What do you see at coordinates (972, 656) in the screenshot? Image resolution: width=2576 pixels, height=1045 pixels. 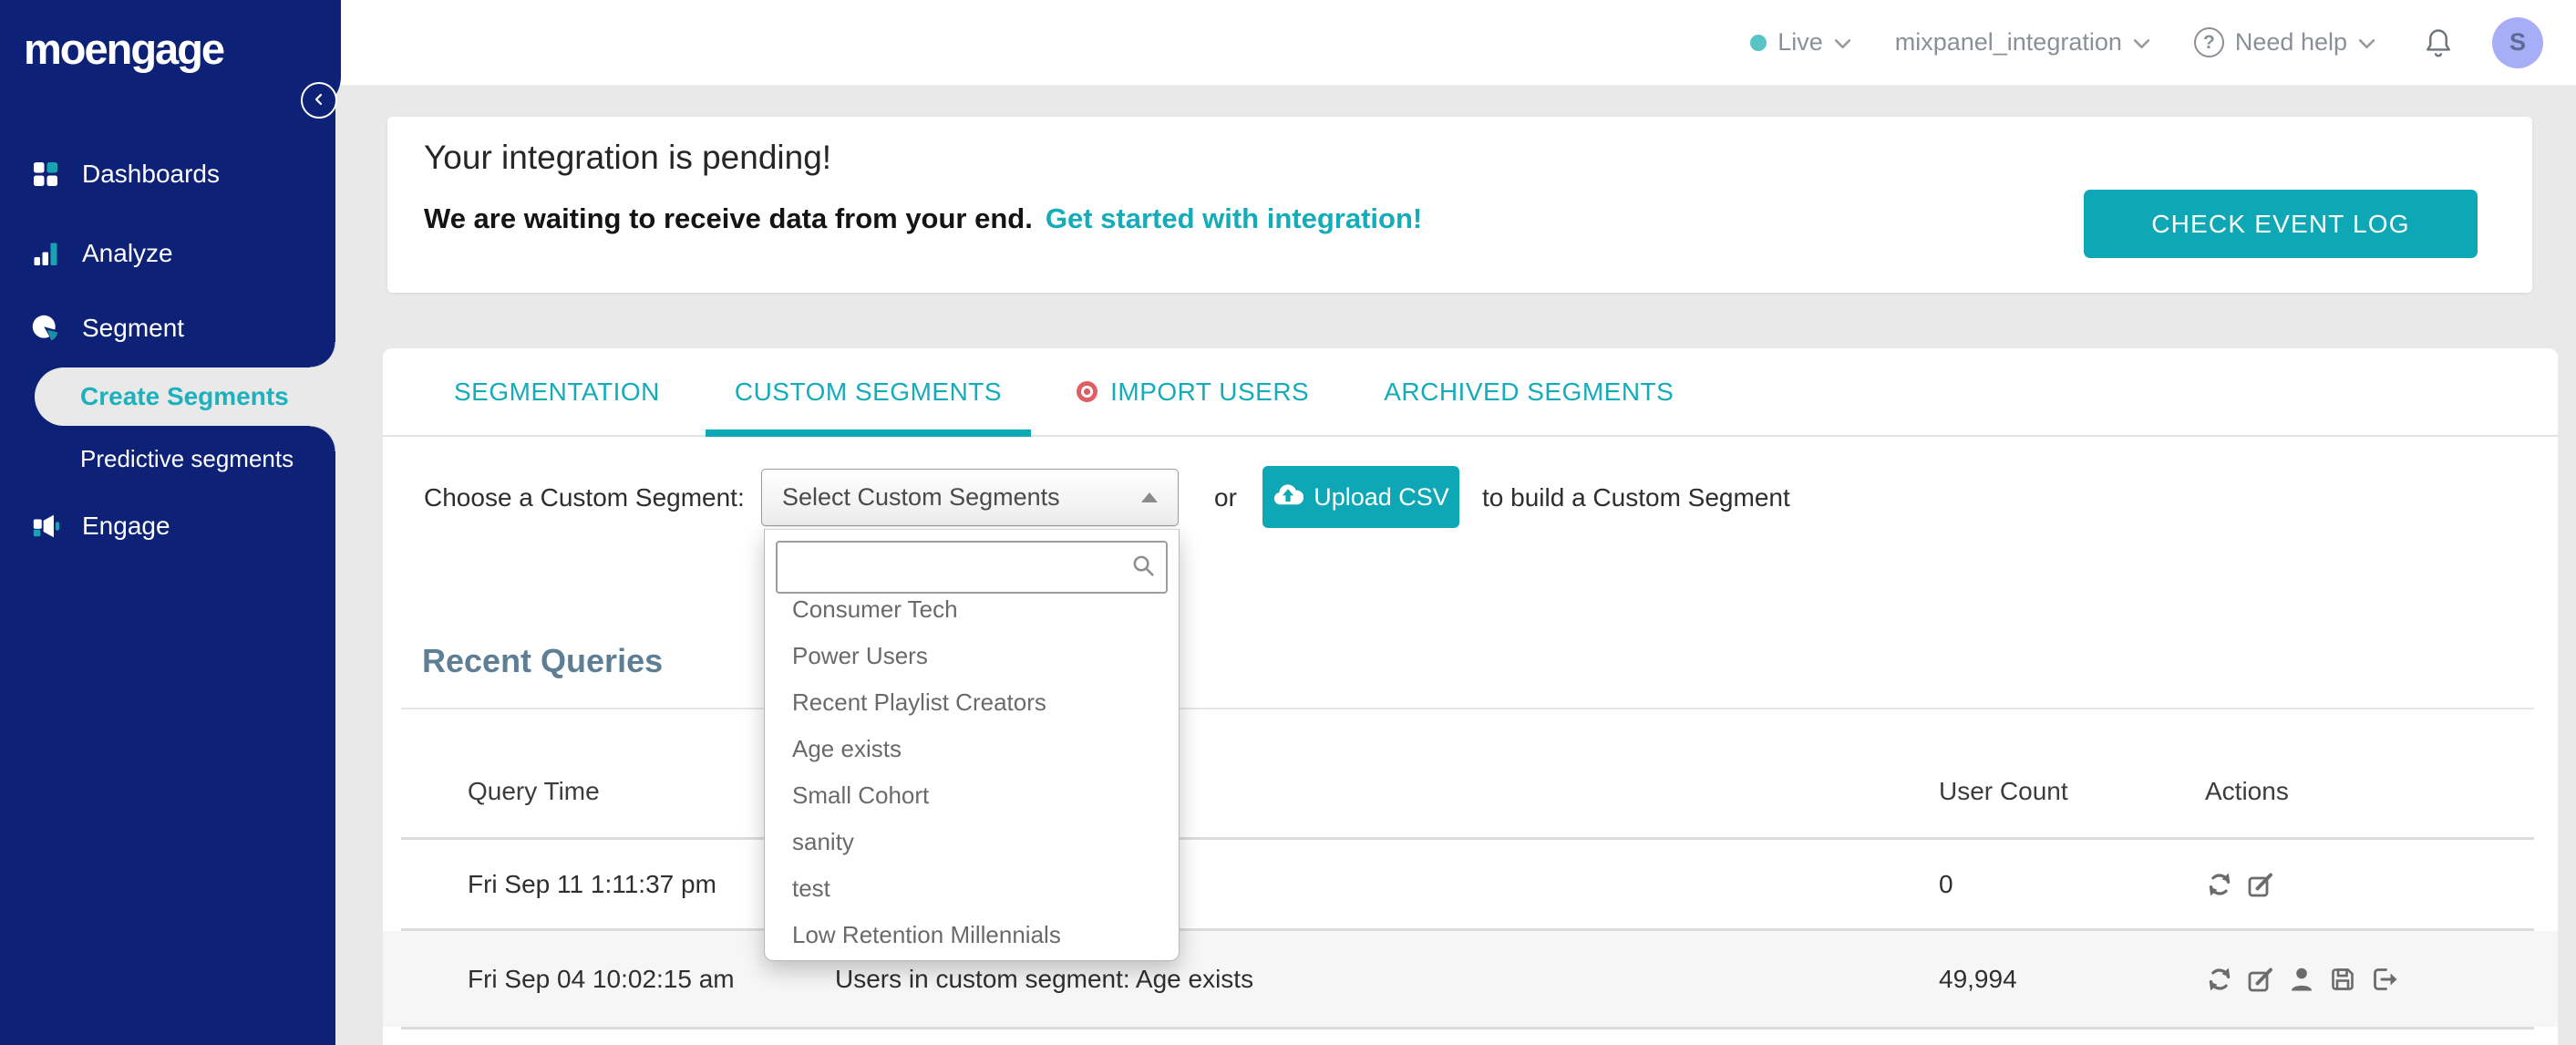 I see `dropdown-option: Power Users` at bounding box center [972, 656].